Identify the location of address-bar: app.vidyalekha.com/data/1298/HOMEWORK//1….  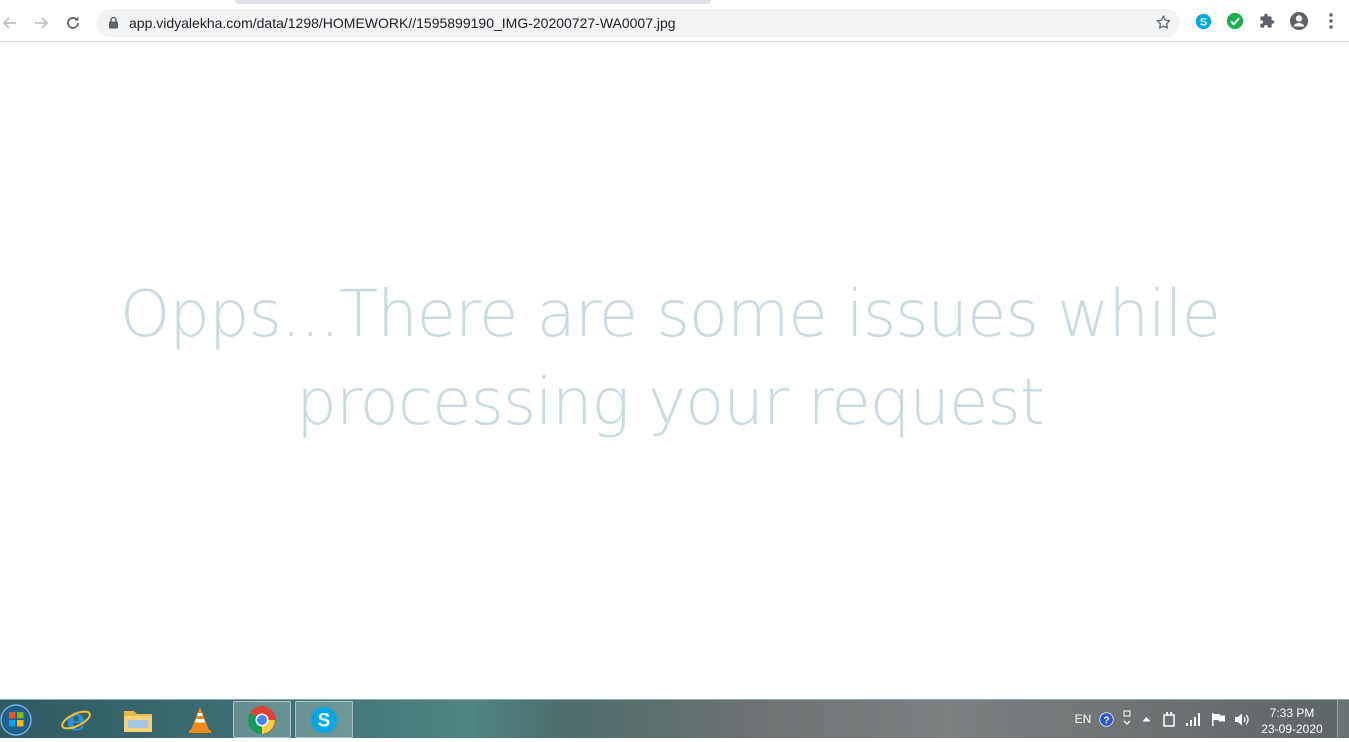
(638, 23).